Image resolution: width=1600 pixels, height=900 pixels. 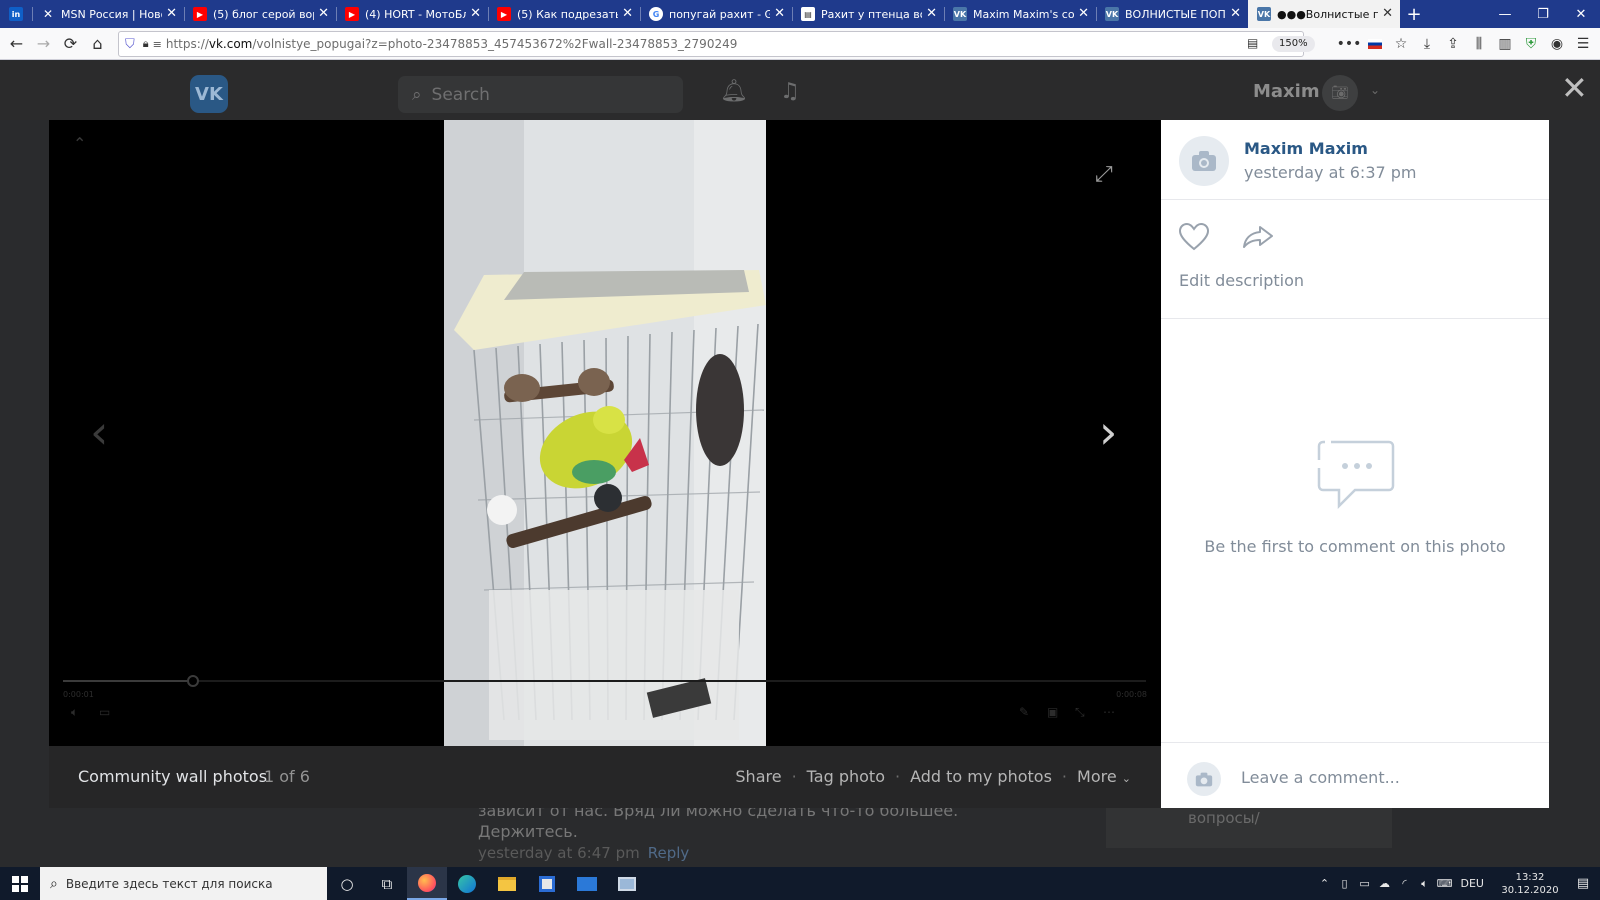 I want to click on parrot-cage-photo, so click(x=605, y=433).